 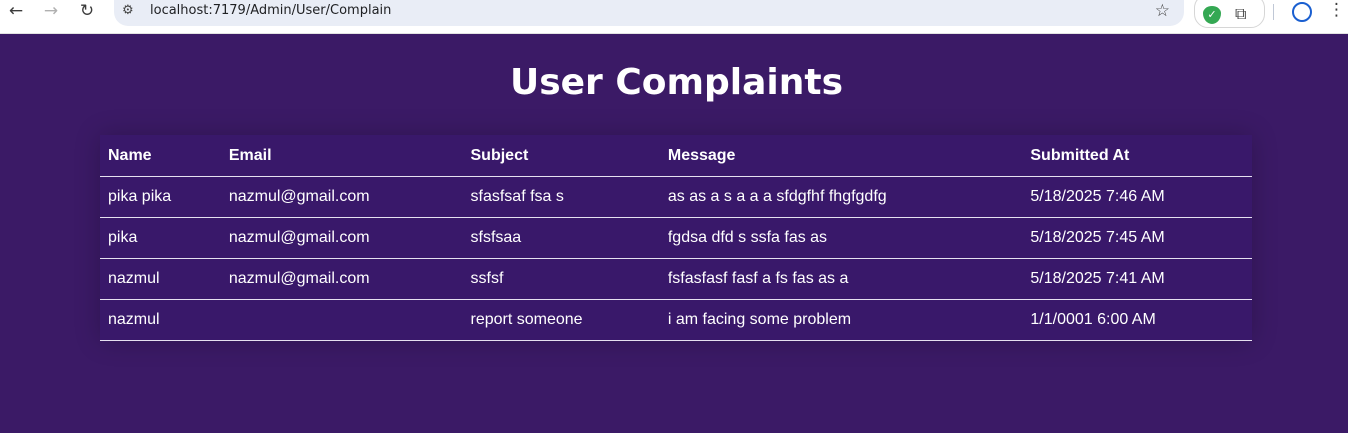 What do you see at coordinates (341, 320) in the screenshot?
I see `cell-email` at bounding box center [341, 320].